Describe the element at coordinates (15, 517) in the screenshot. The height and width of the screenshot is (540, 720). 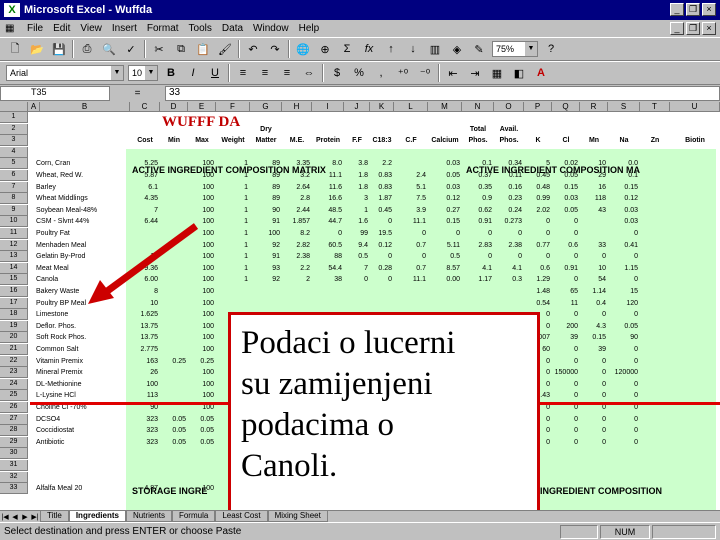
I see `prev-sheet-icon: ◀` at that location.